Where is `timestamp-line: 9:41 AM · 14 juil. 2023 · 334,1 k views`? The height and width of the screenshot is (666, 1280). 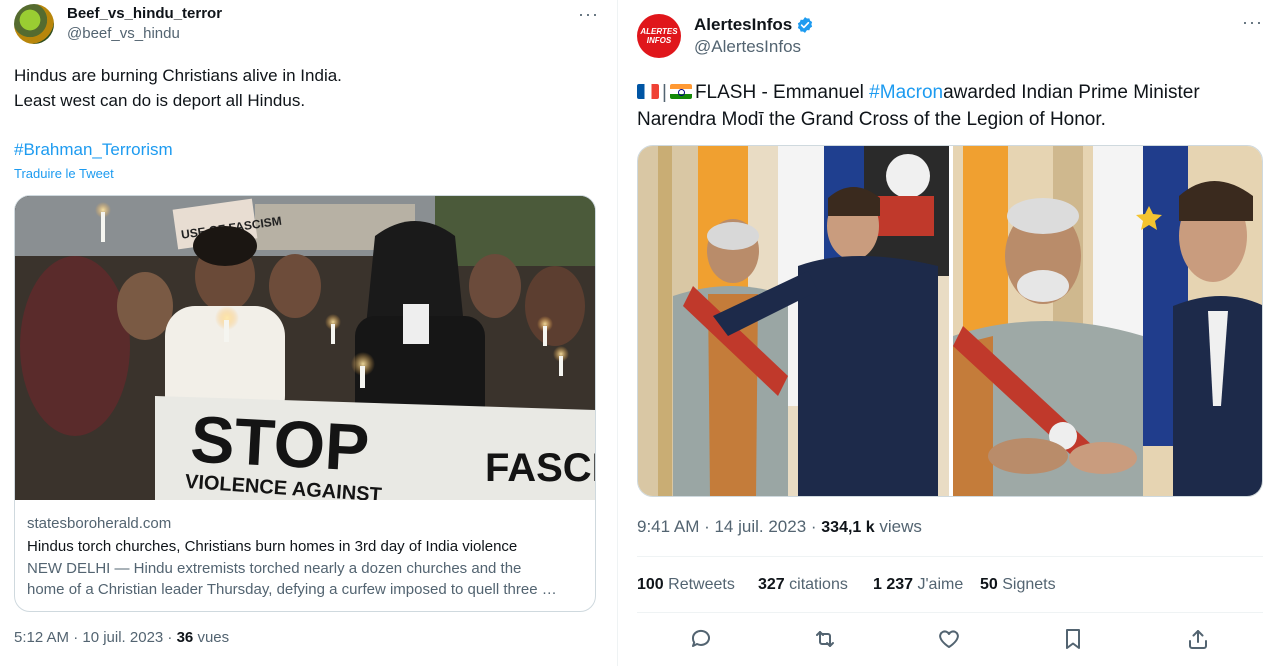
timestamp-line: 9:41 AM · 14 juil. 2023 · 334,1 k views is located at coordinates (779, 527).